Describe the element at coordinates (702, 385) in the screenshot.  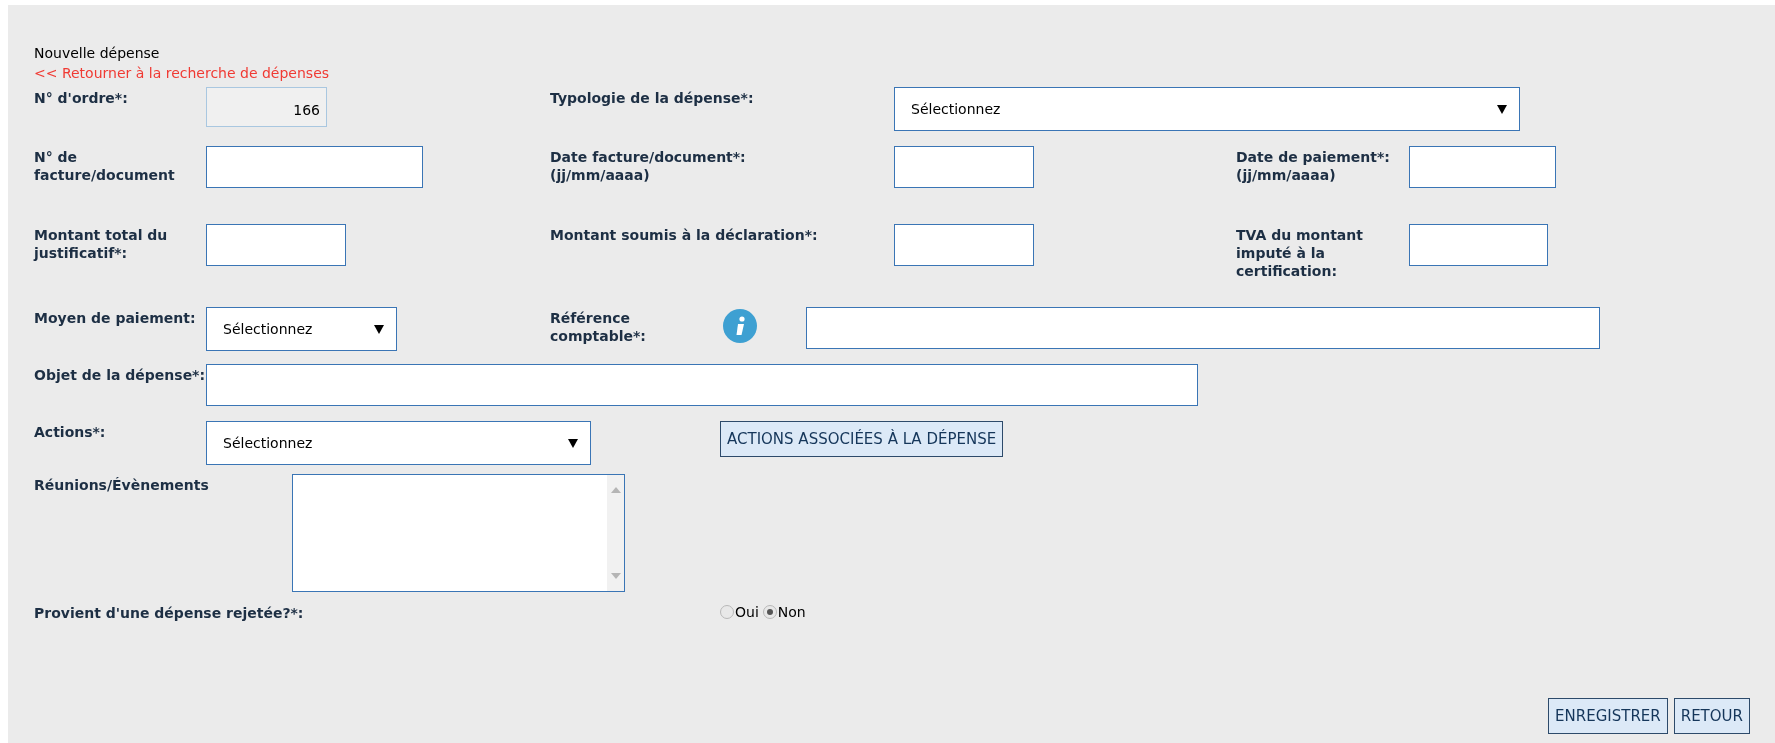
I see `expense-purpose-field` at that location.